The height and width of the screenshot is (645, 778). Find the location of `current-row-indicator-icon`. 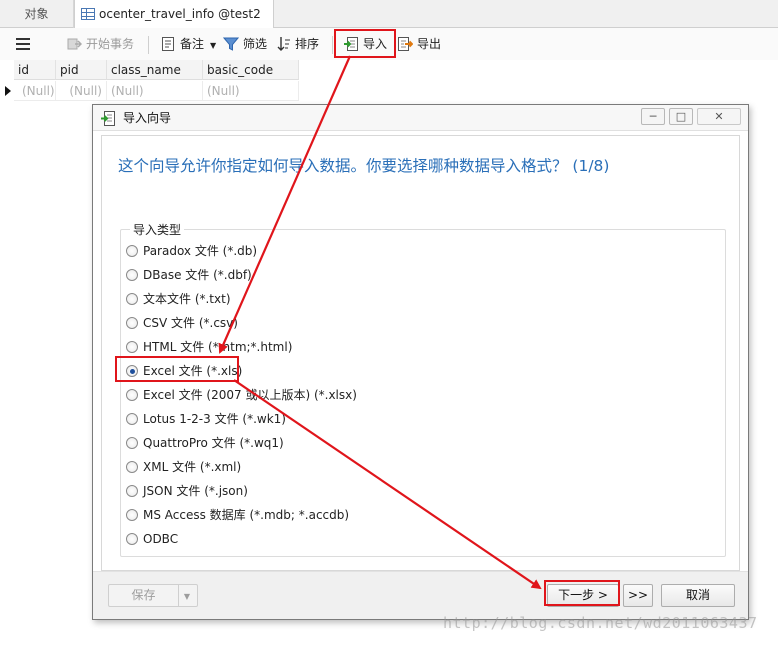

current-row-indicator-icon is located at coordinates (8, 91).